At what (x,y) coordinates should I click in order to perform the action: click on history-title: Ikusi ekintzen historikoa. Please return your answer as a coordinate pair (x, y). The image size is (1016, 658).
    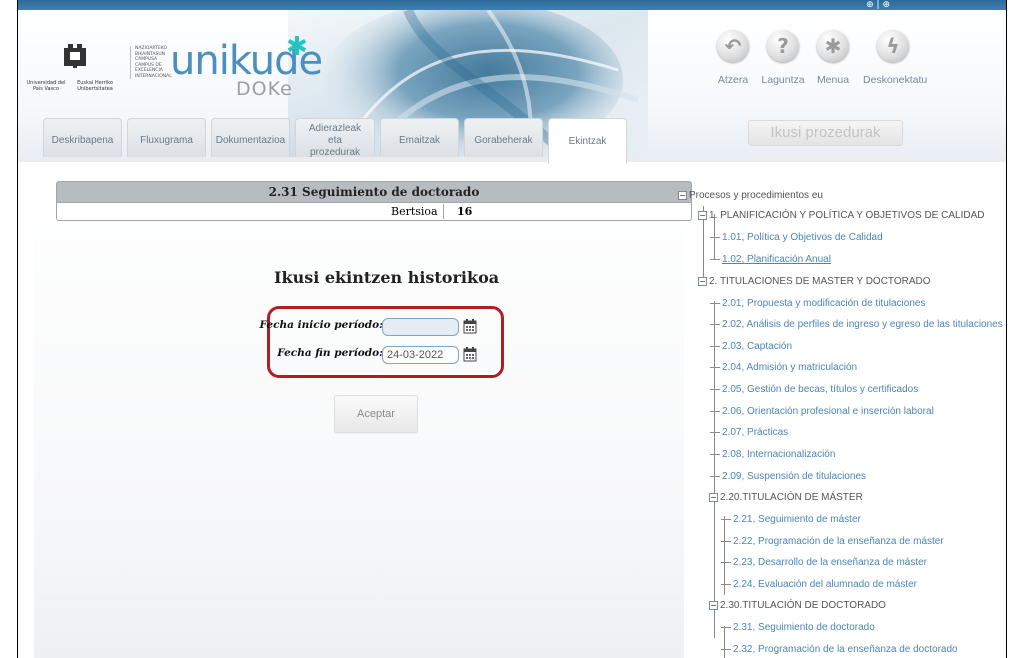
    Looking at the image, I should click on (387, 277).